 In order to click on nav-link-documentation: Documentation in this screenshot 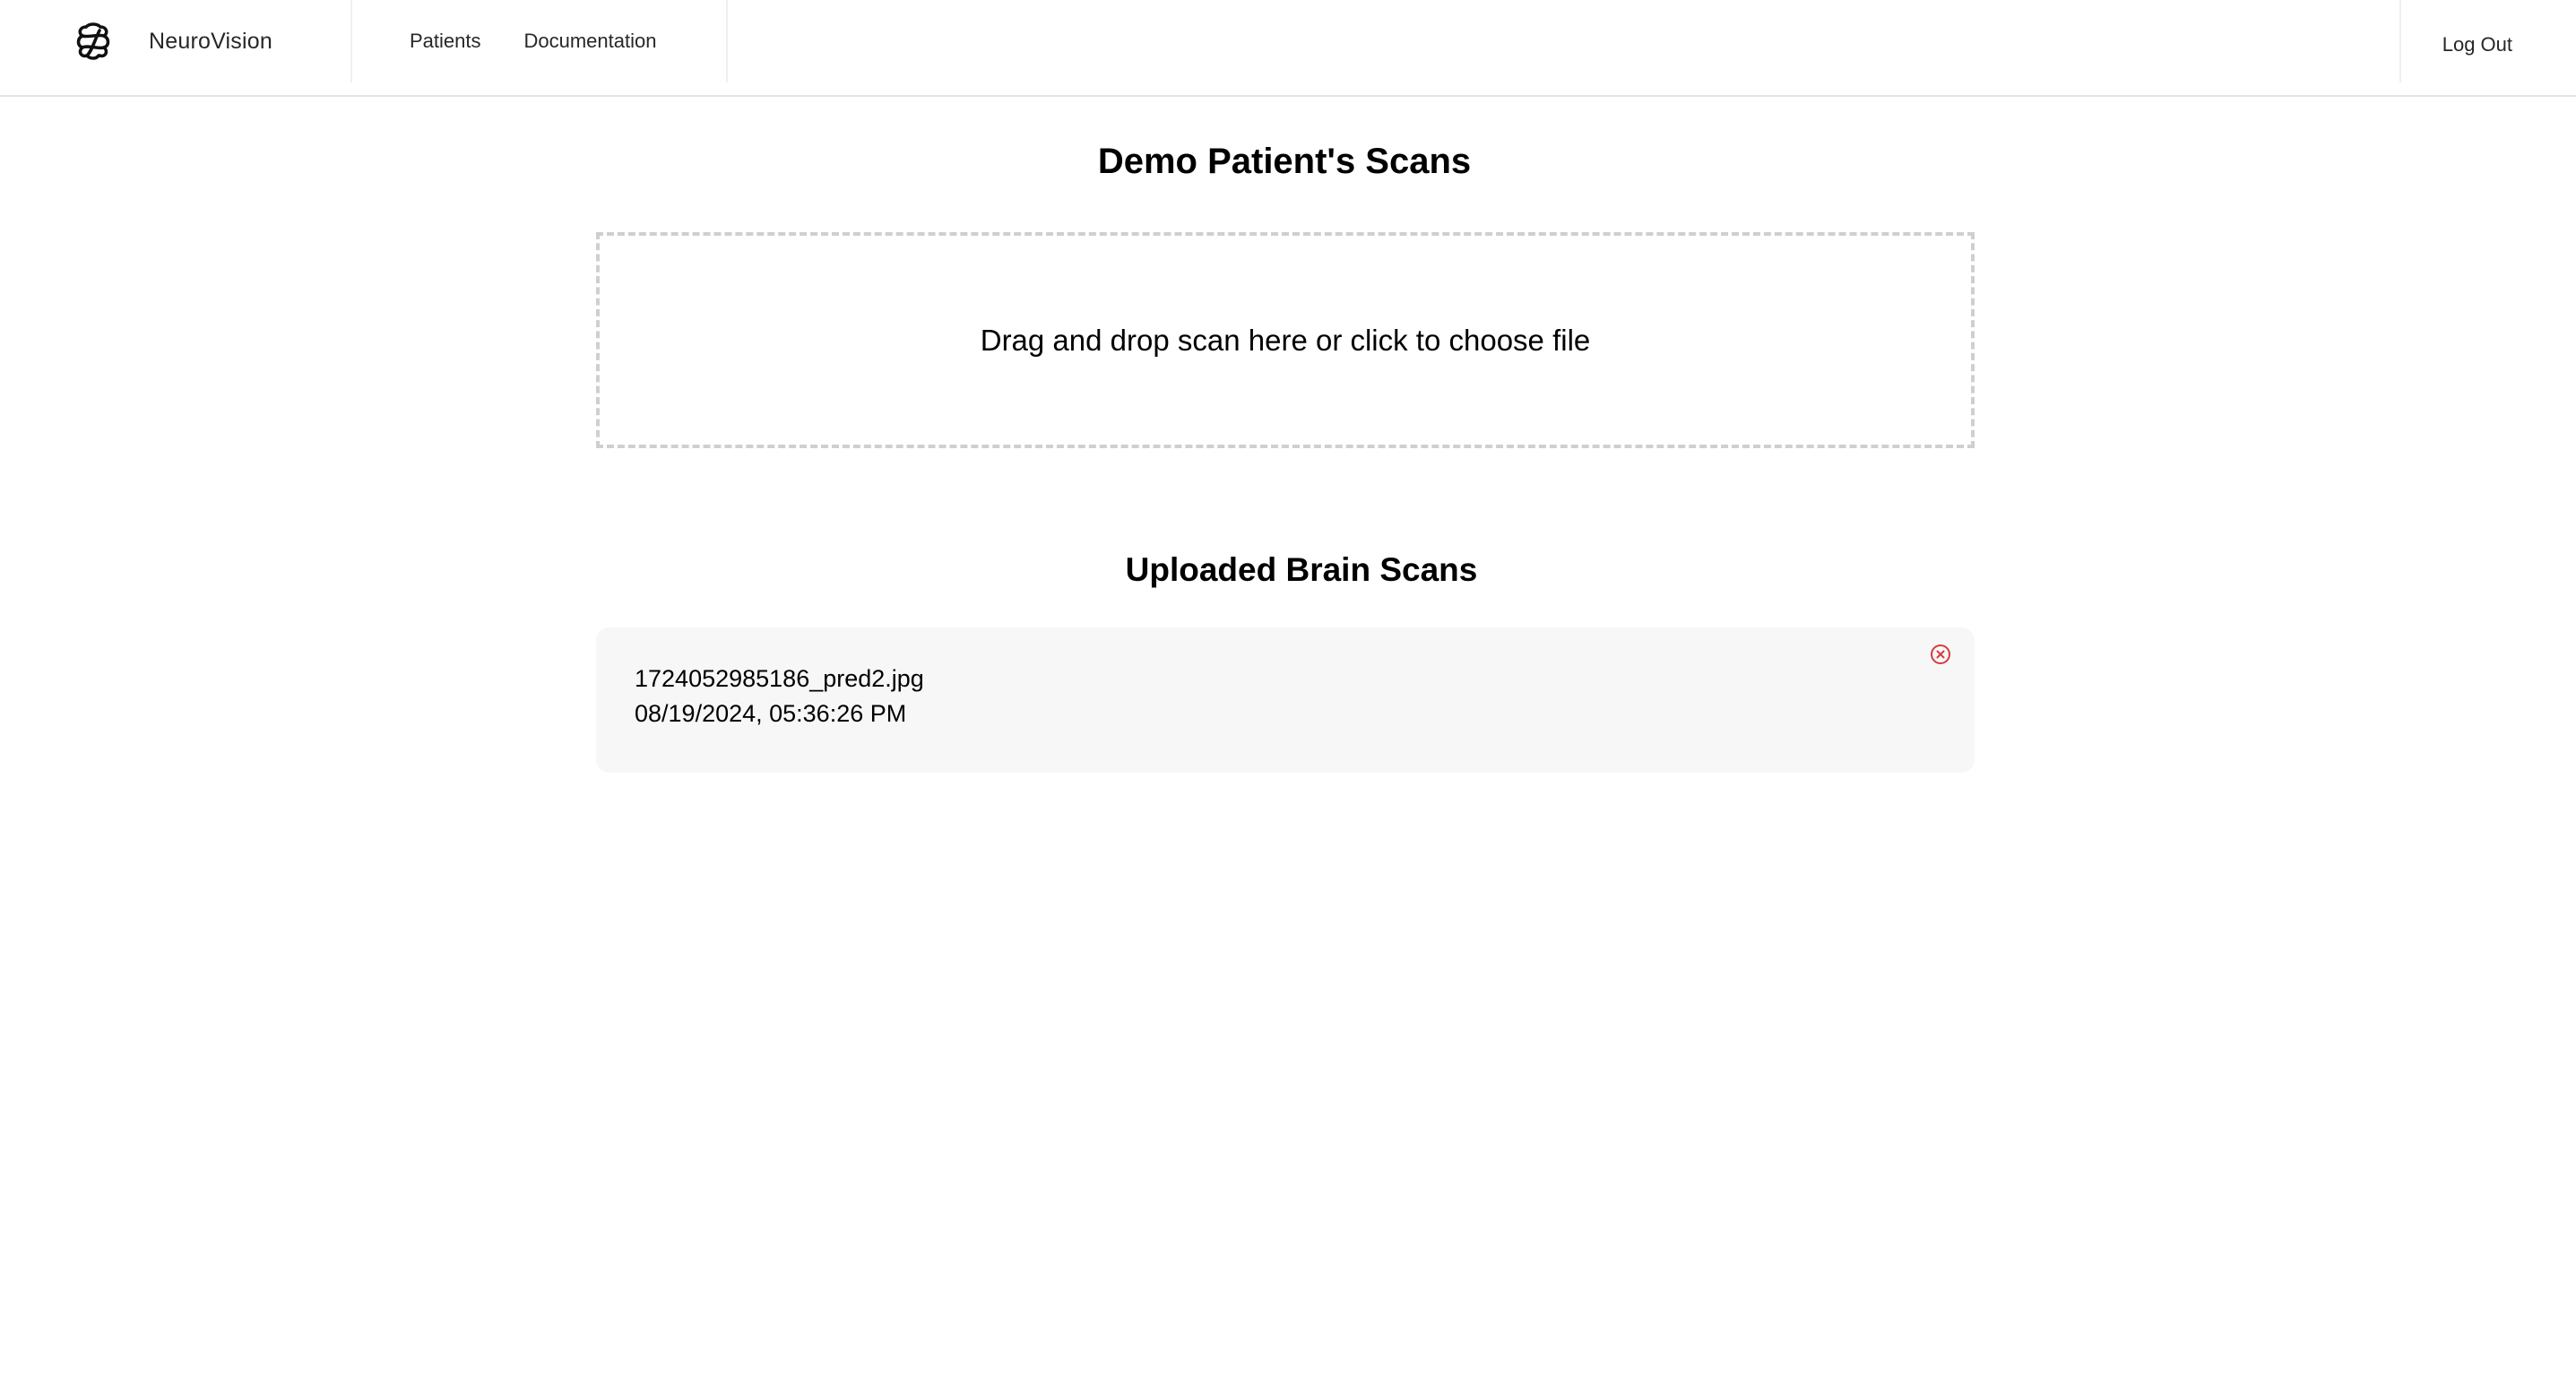, I will do `click(590, 41)`.